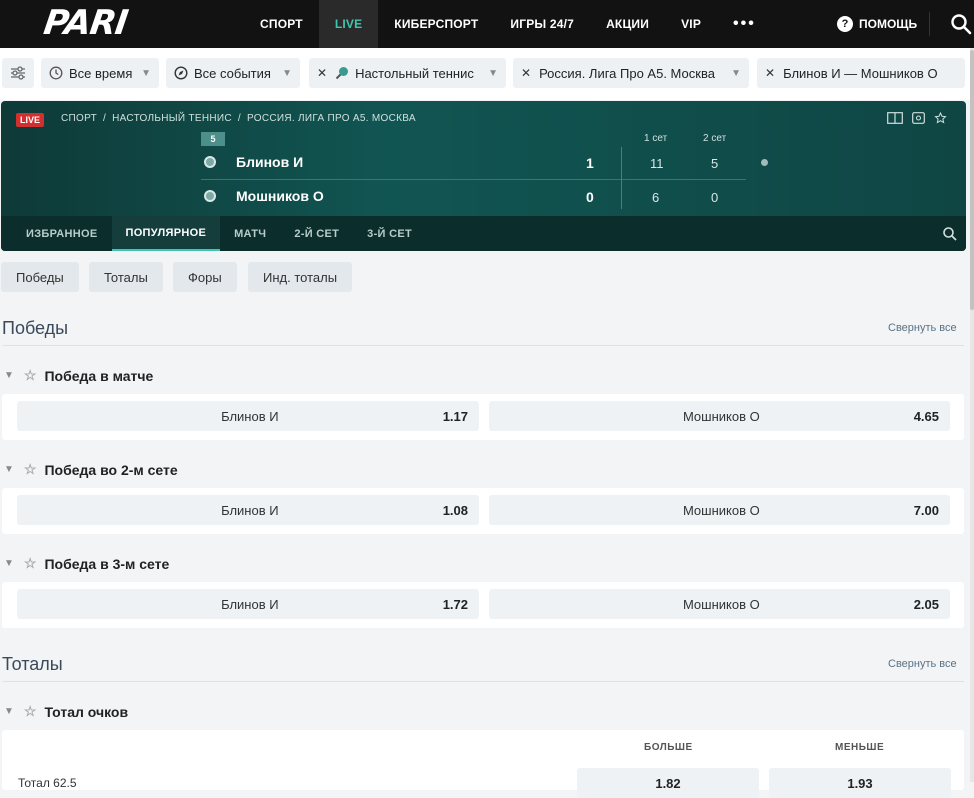 This screenshot has width=974, height=798. I want to click on team-home-name: Блинов И, so click(270, 162).